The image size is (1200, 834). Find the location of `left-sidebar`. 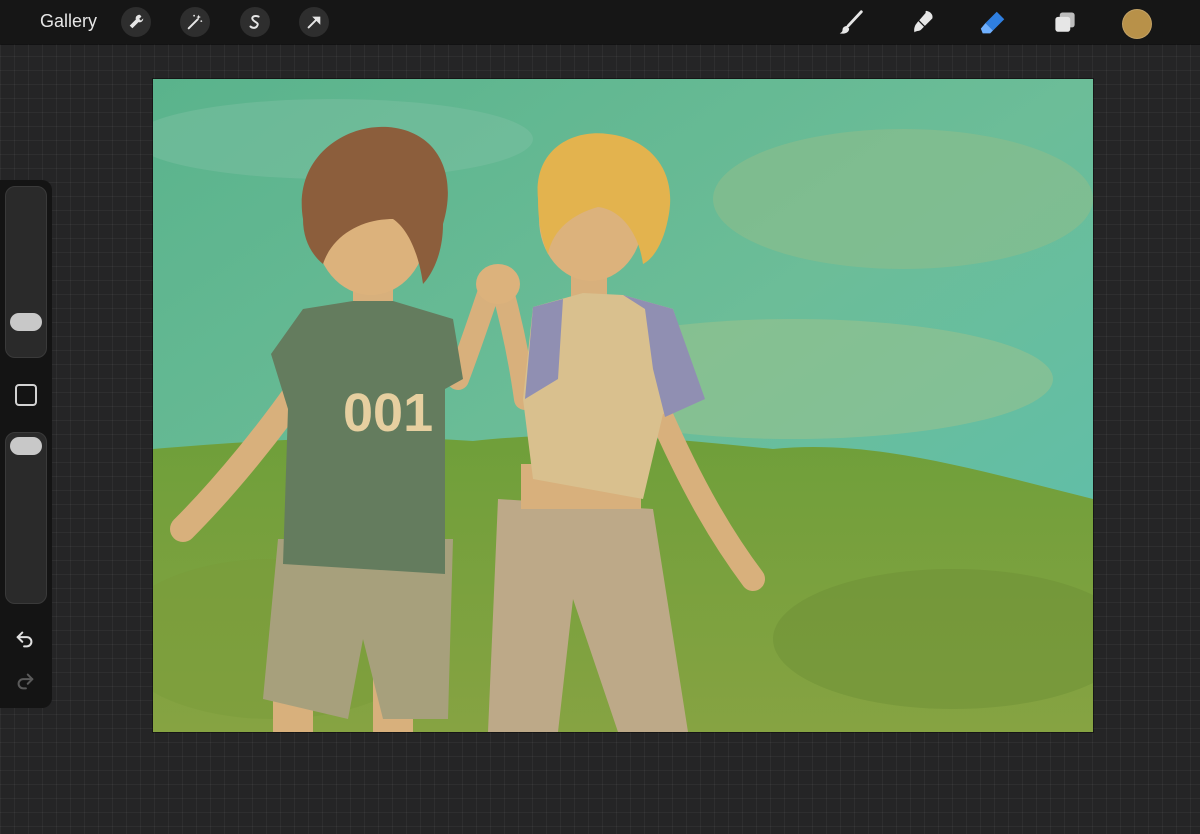

left-sidebar is located at coordinates (26, 444).